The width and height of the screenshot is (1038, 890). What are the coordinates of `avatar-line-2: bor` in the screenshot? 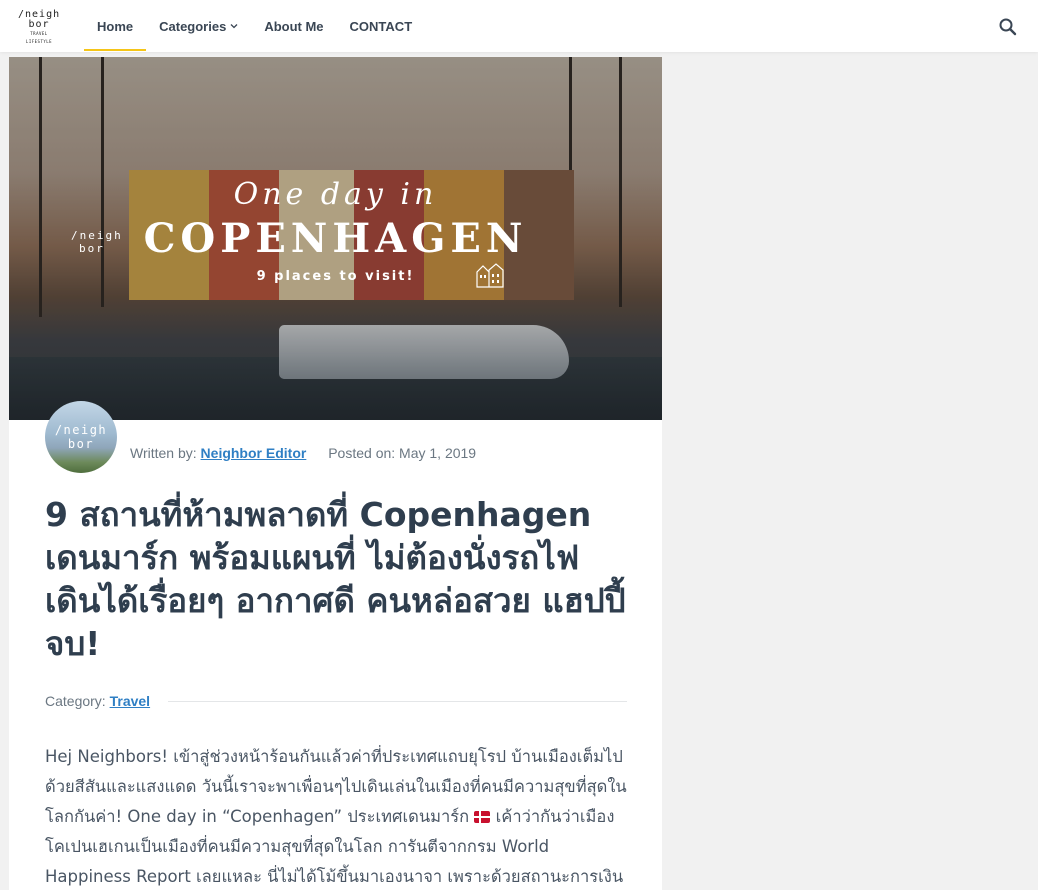 It's located at (81, 444).